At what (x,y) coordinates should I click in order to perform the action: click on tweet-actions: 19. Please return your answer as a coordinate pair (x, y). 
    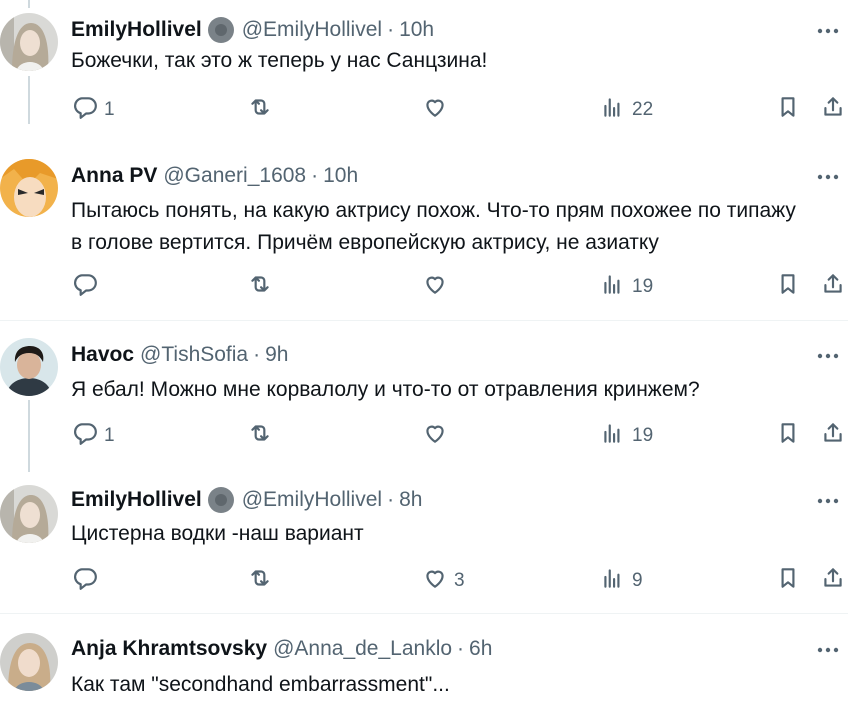
    Looking at the image, I should click on (424, 287).